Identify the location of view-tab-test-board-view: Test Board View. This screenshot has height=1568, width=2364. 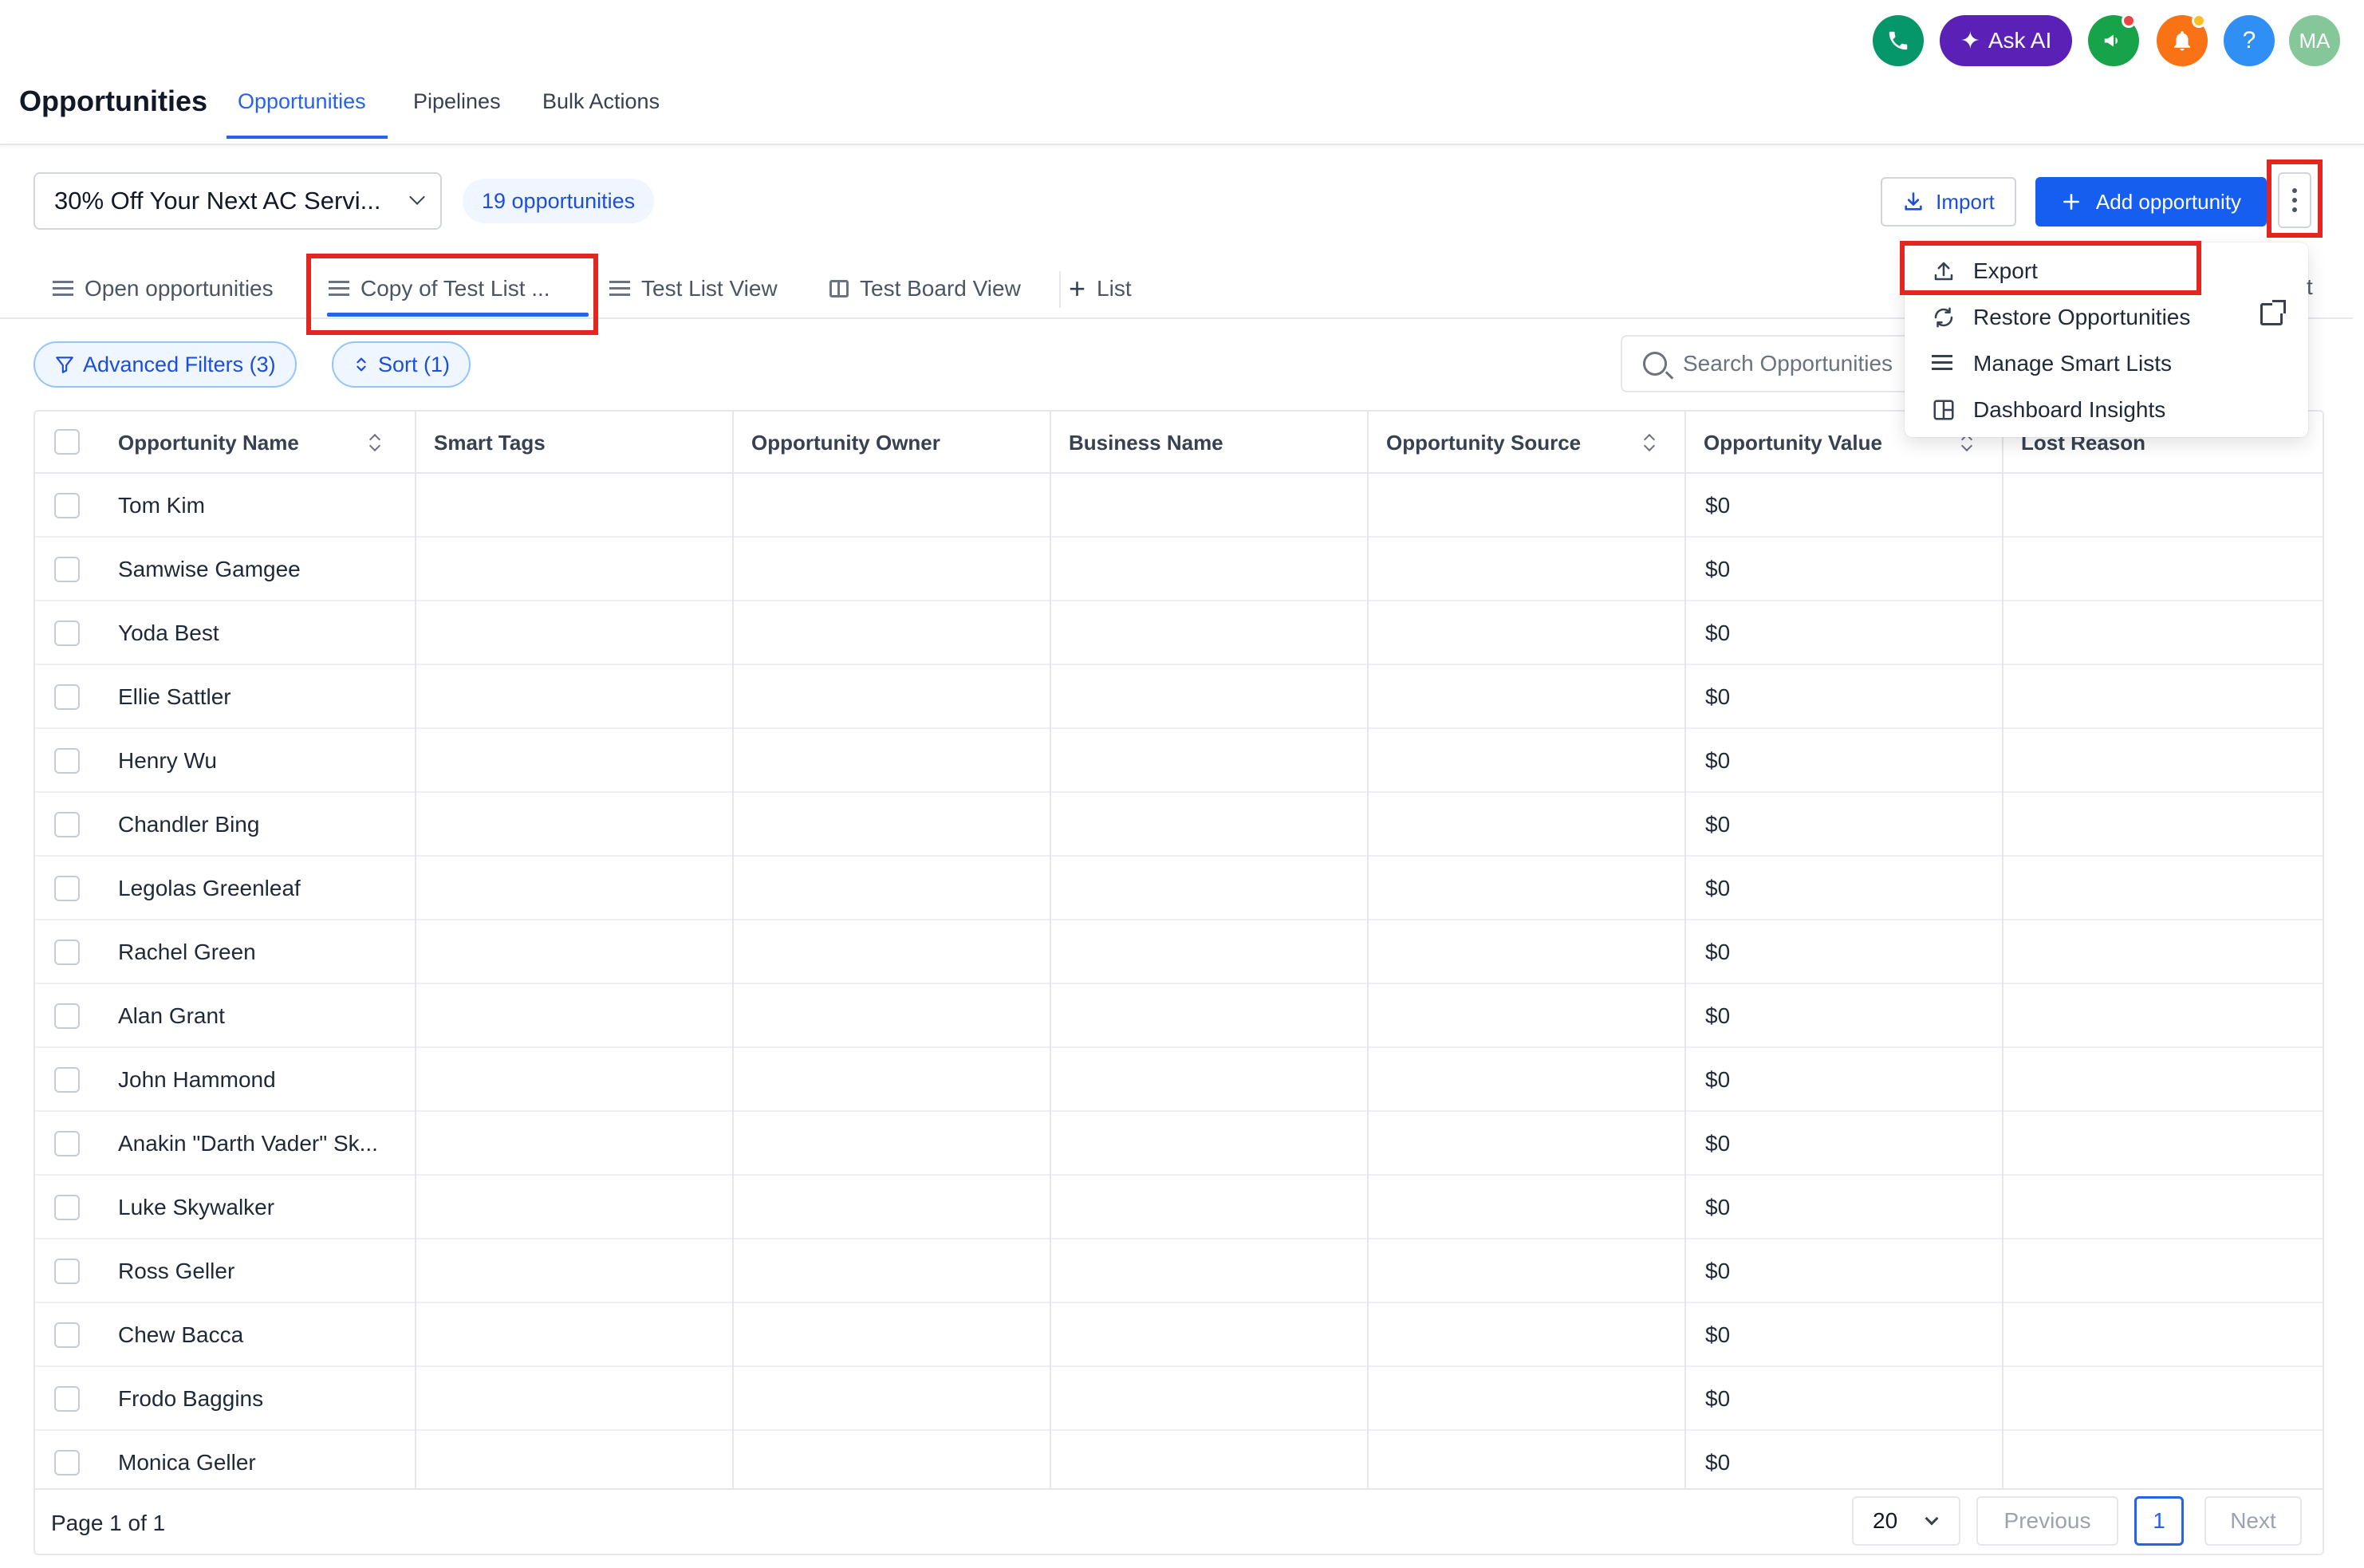
(925, 288).